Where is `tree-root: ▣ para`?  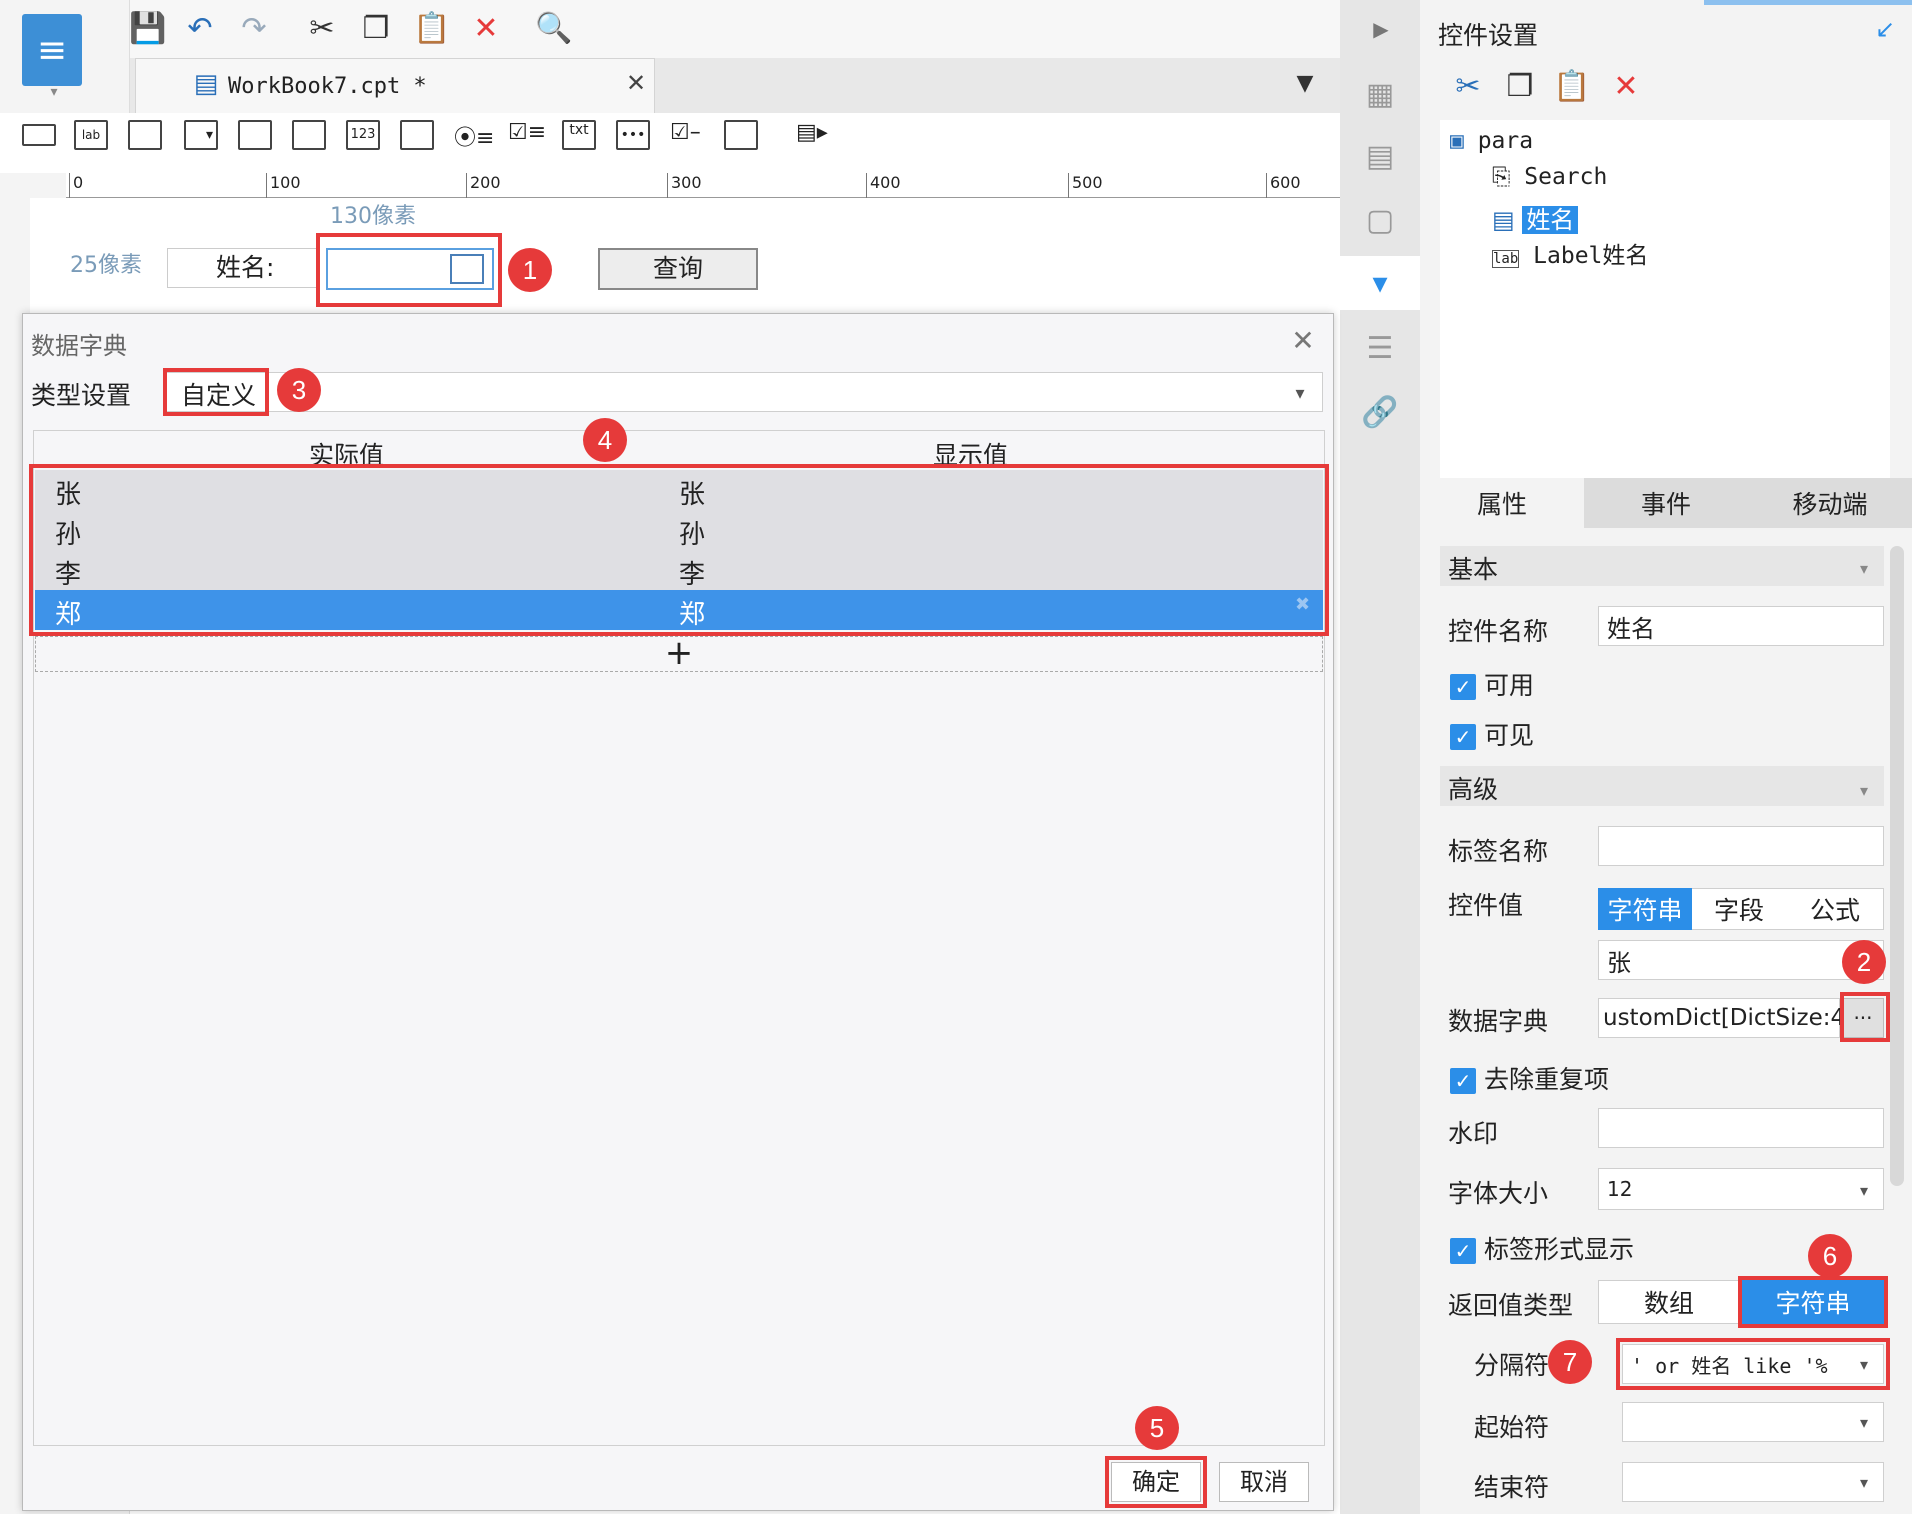
tree-root: ▣ para is located at coordinates (1491, 141).